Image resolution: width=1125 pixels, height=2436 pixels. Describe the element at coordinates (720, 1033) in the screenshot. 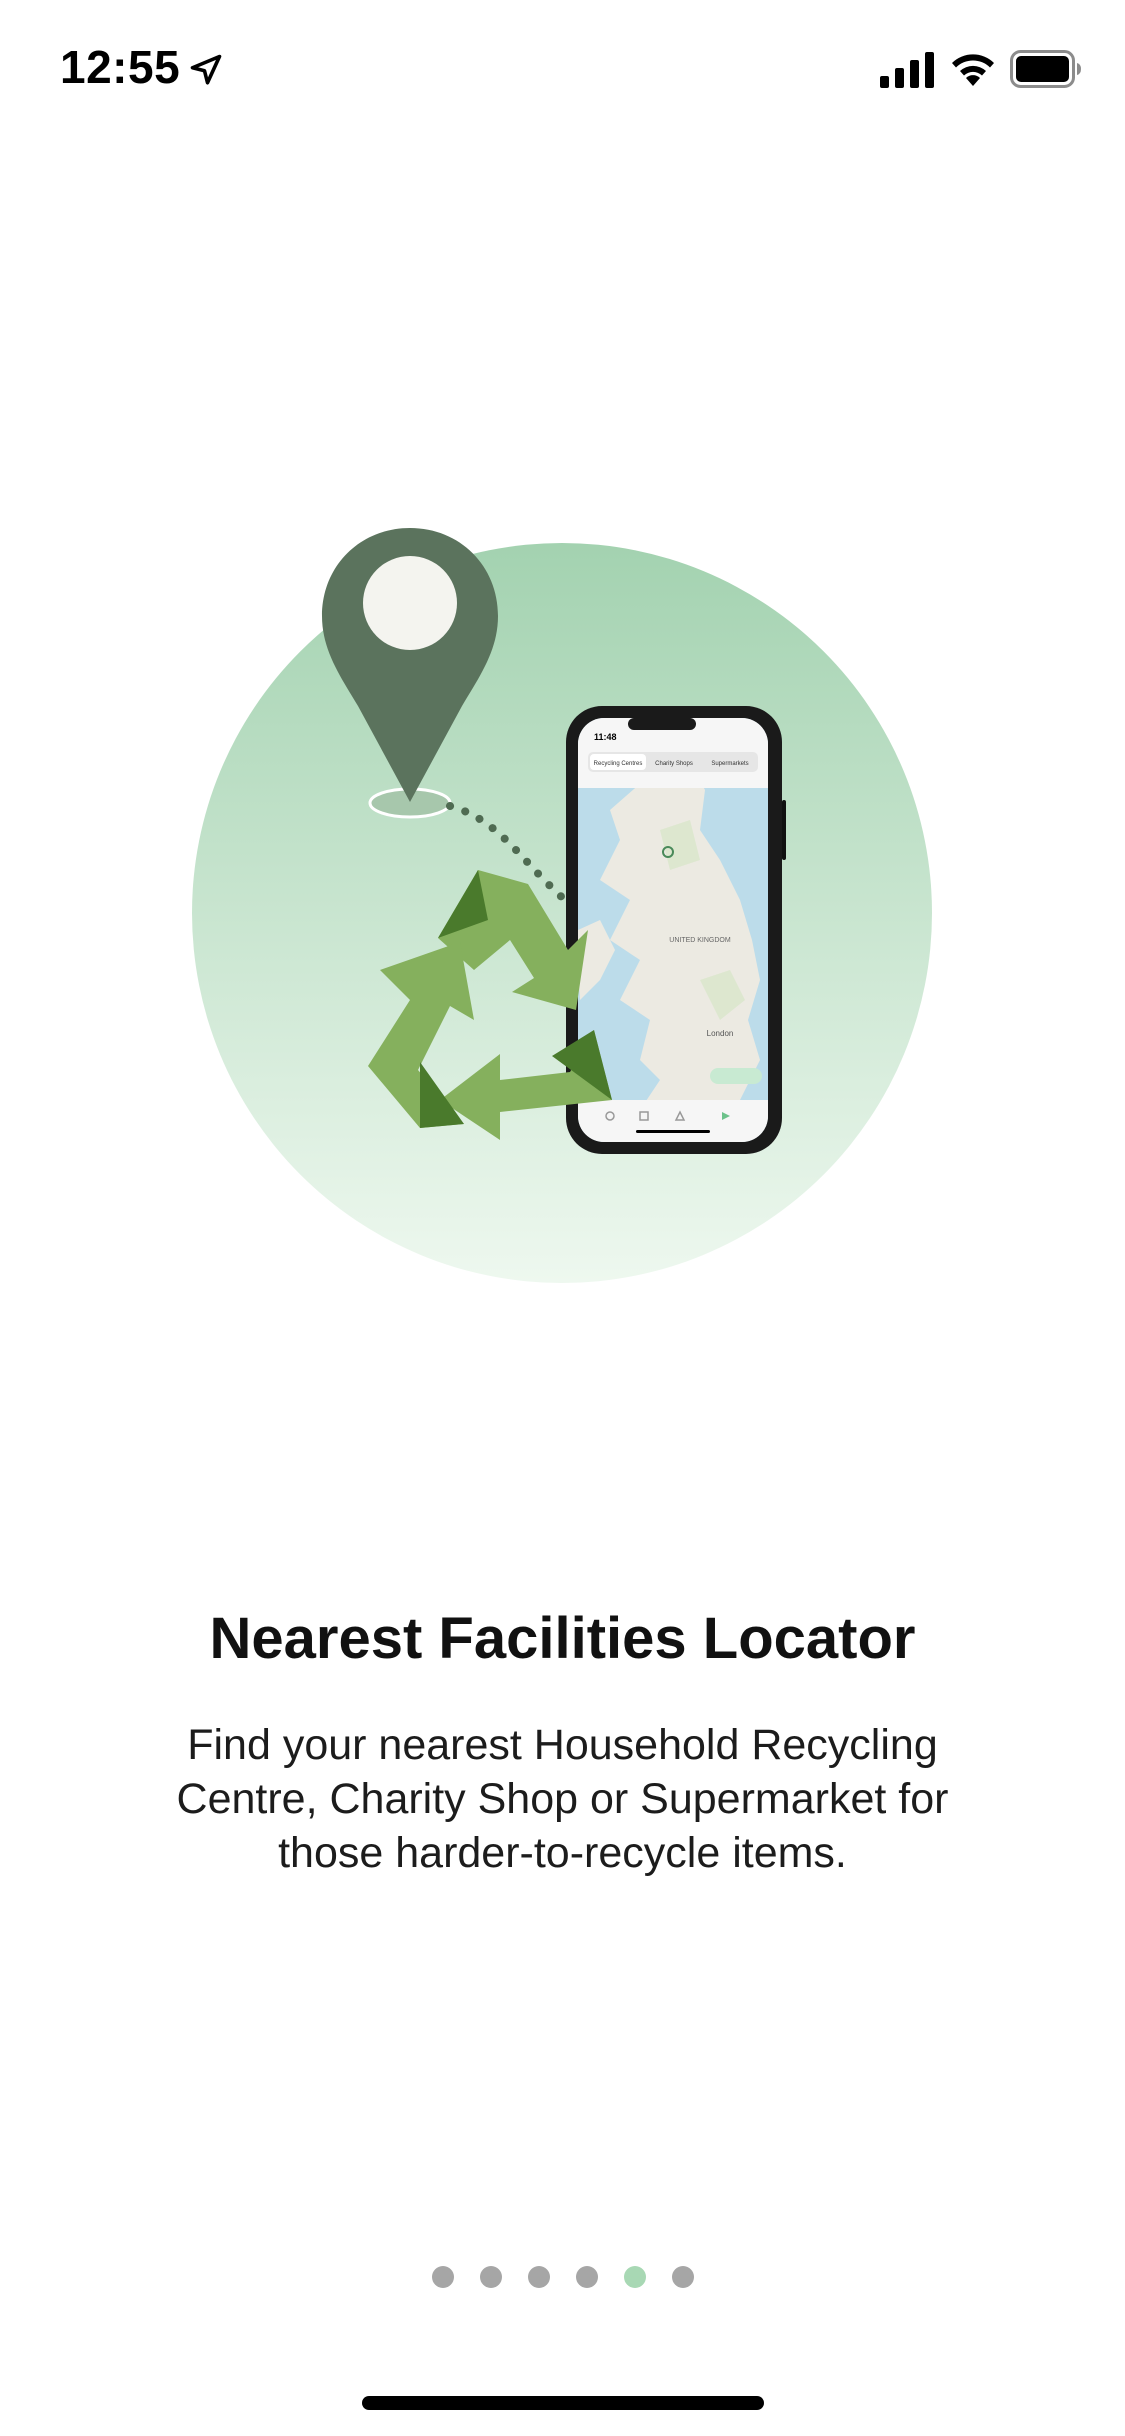

I see `map-label-london: London` at that location.